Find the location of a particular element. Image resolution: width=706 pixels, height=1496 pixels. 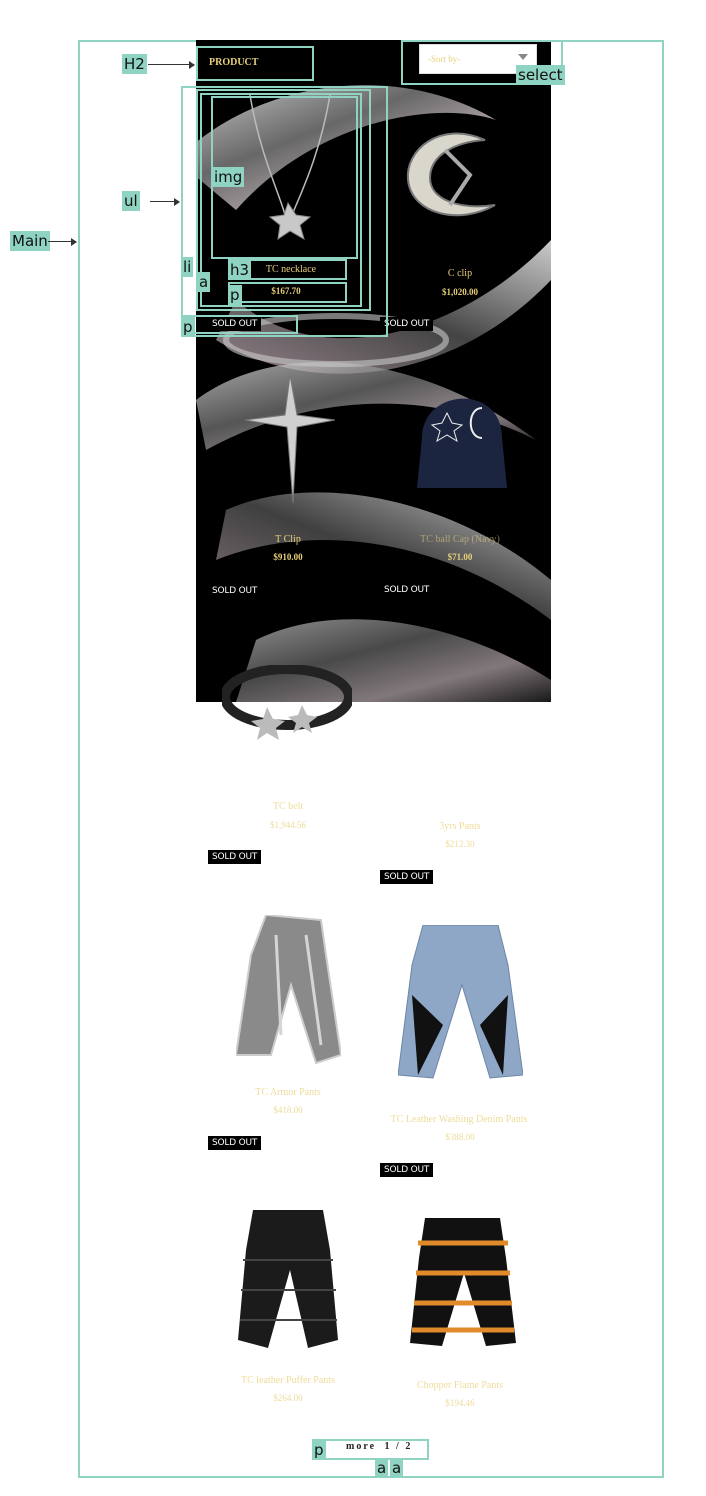

product-name: TC Armor Pants is located at coordinates (288, 1092).